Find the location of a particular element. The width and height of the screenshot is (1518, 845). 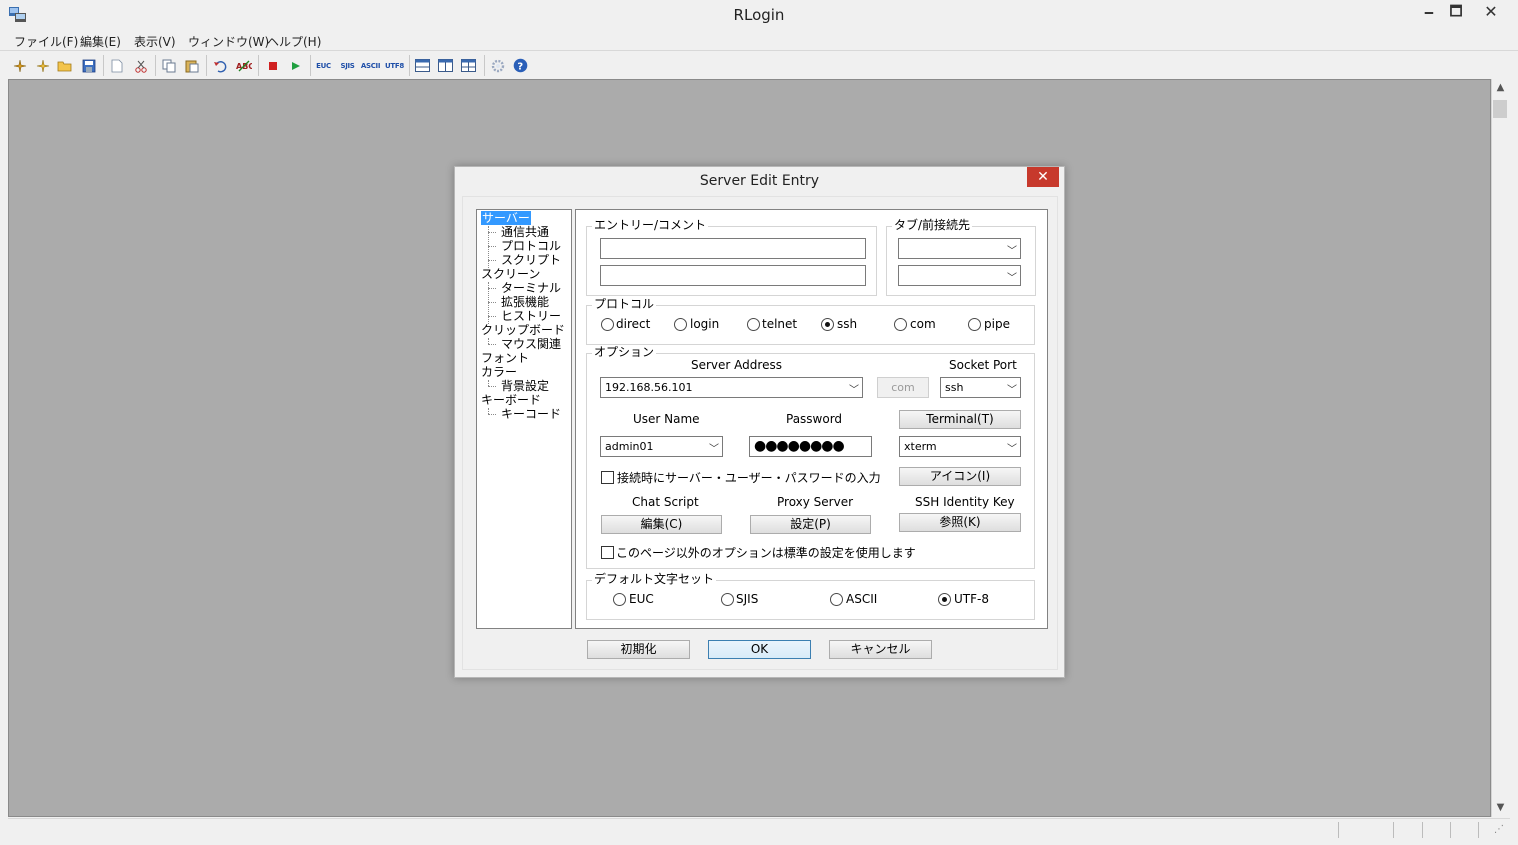

spellcheck-icon: ABC is located at coordinates (243, 65).